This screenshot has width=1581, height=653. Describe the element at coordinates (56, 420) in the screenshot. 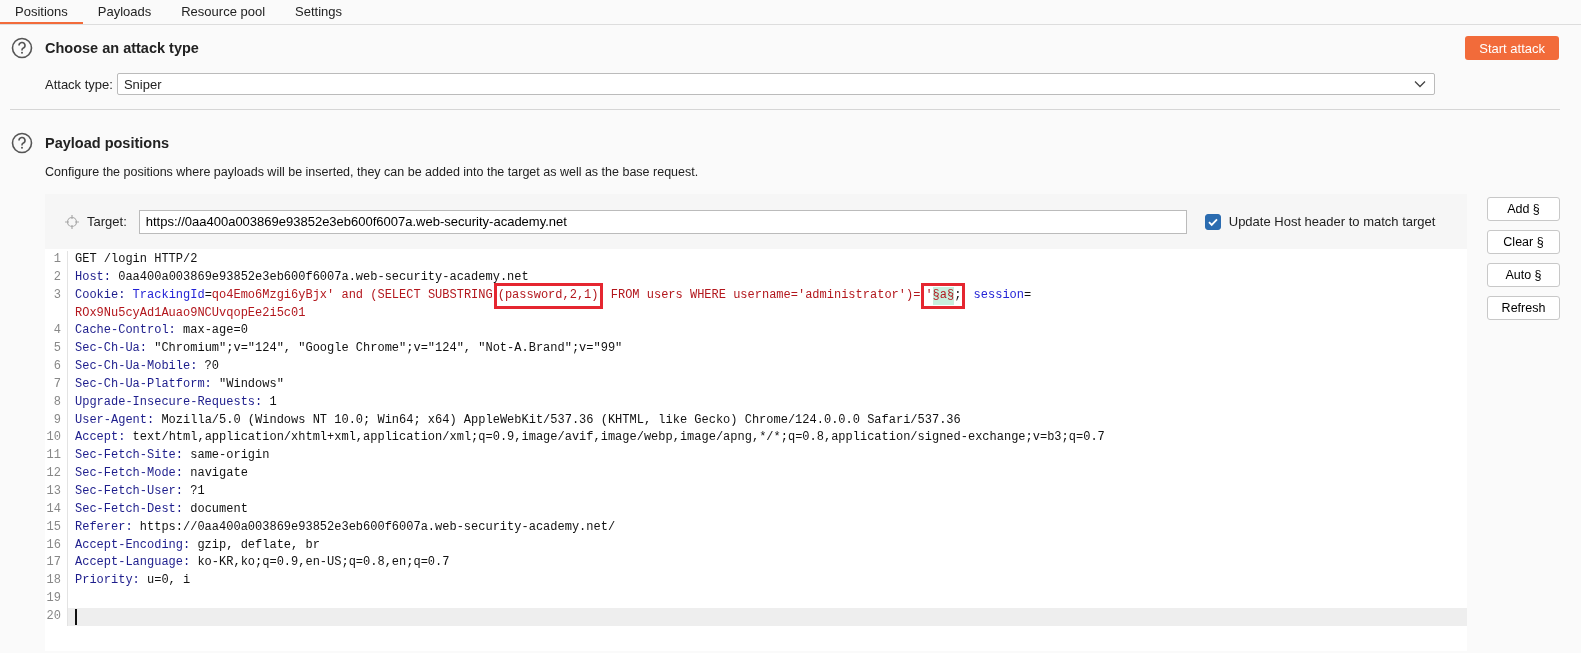

I see `line-number: 9` at that location.